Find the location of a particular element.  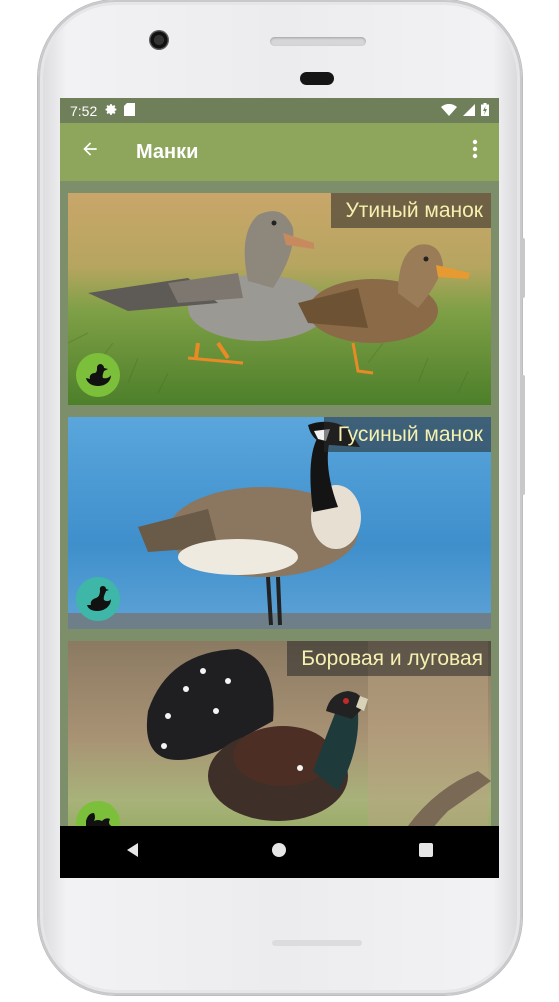

sd-card-icon is located at coordinates (130, 110).